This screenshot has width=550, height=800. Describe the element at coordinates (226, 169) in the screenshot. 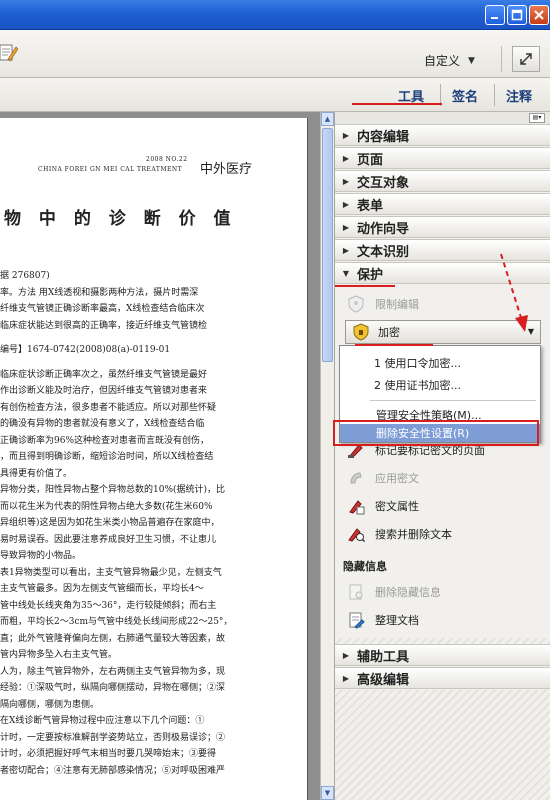

I see `journal-chinese-name: 中外医疗` at that location.